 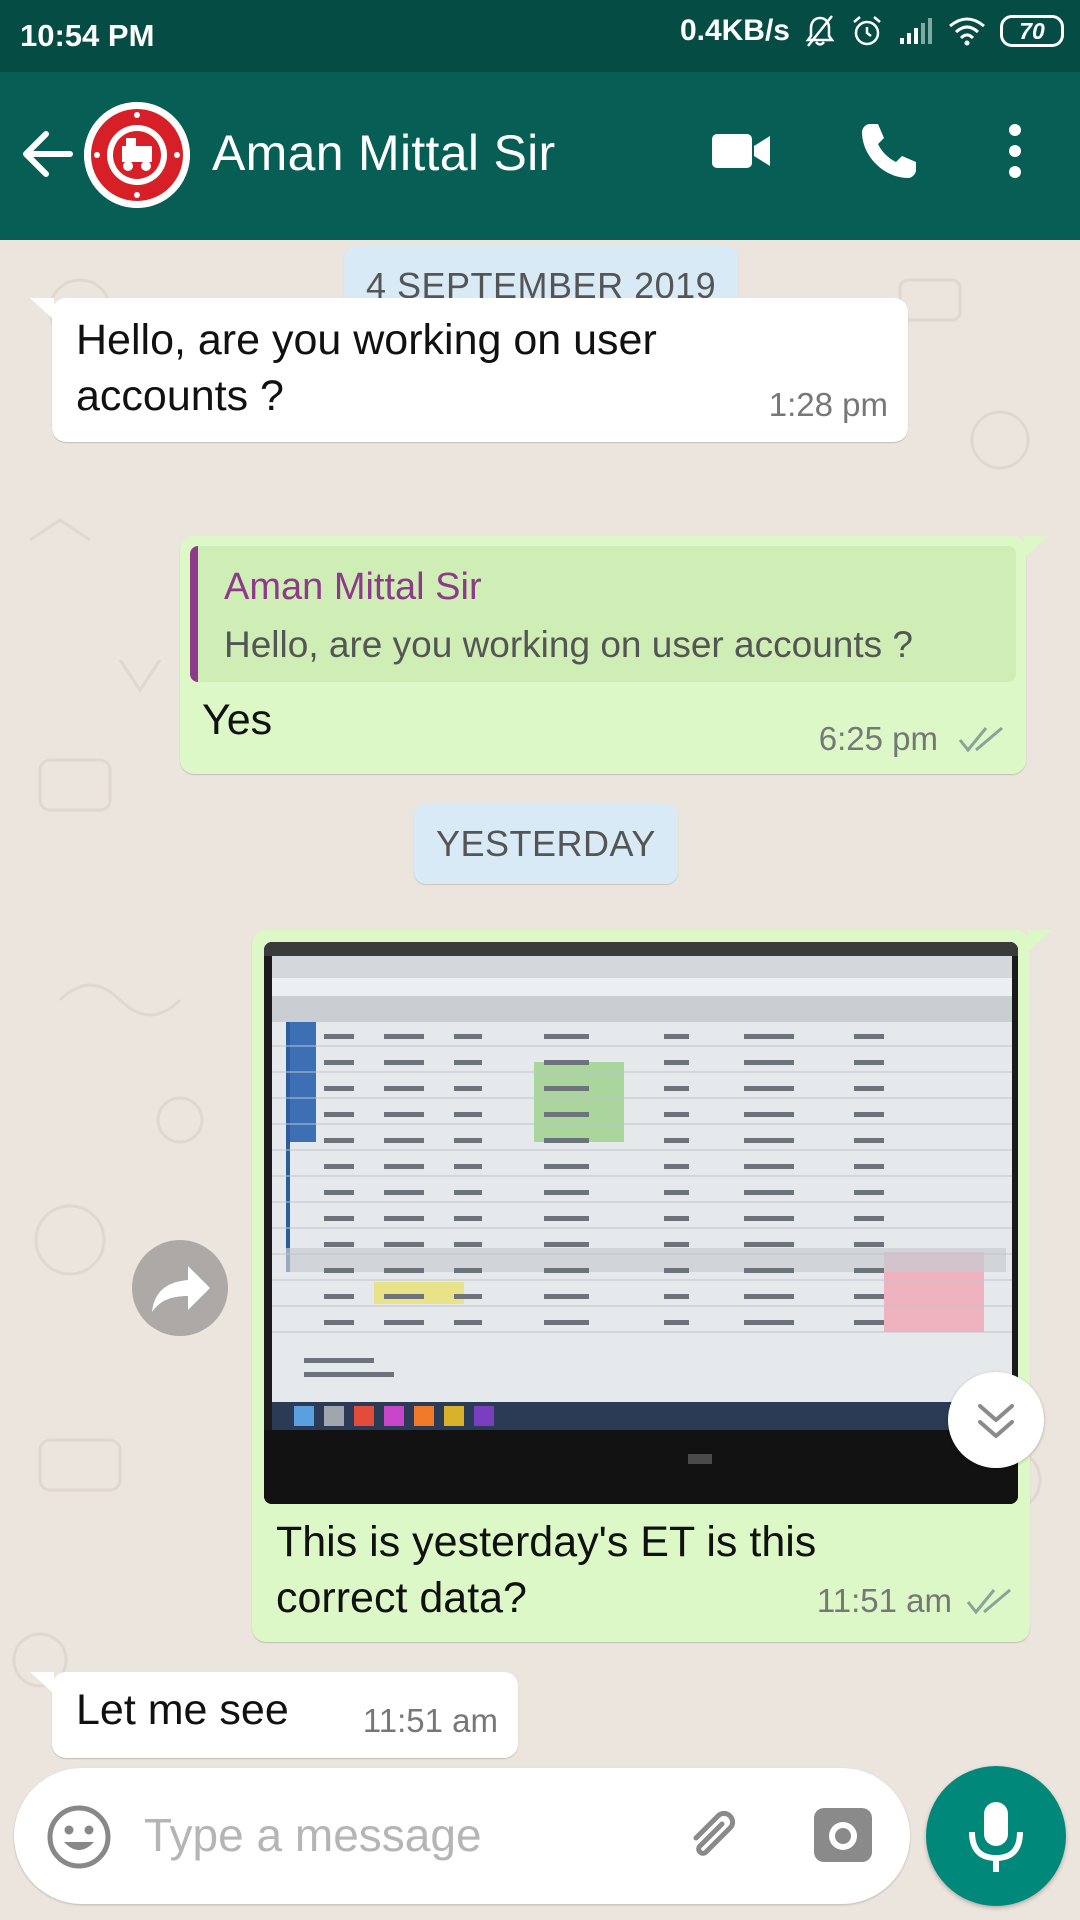 What do you see at coordinates (889, 151) in the screenshot?
I see `voice-call-icon` at bounding box center [889, 151].